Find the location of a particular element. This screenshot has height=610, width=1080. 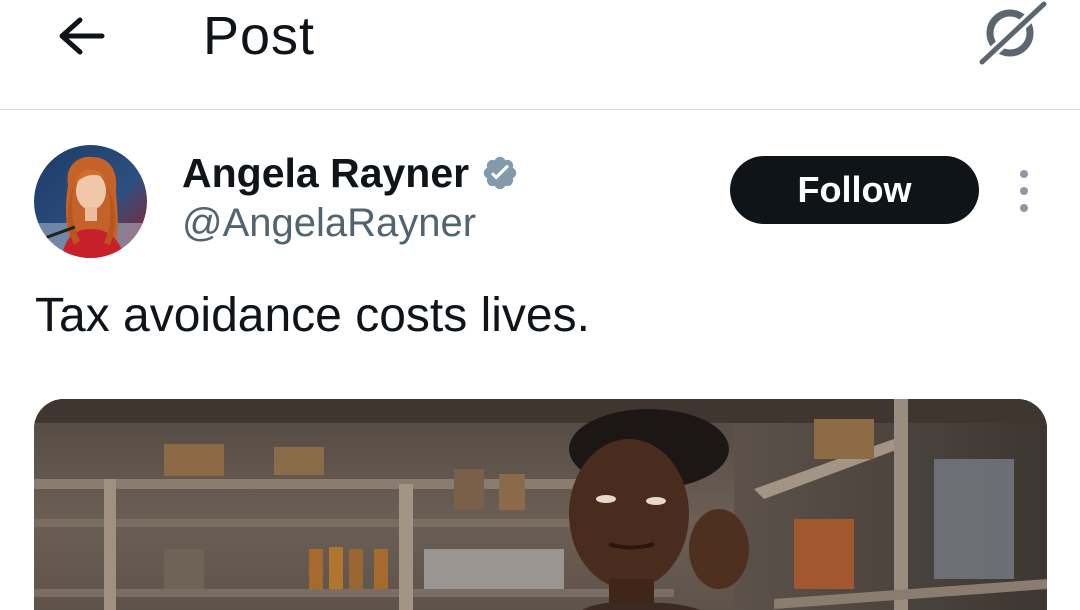

grok-button is located at coordinates (1010, 33).